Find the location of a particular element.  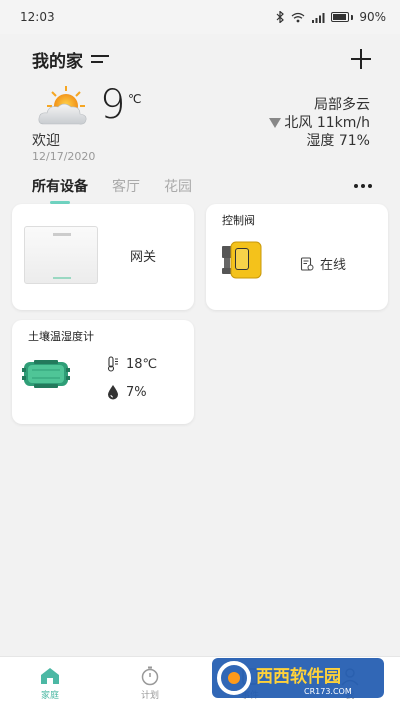

status-icons: 90% is located at coordinates (331, 17).